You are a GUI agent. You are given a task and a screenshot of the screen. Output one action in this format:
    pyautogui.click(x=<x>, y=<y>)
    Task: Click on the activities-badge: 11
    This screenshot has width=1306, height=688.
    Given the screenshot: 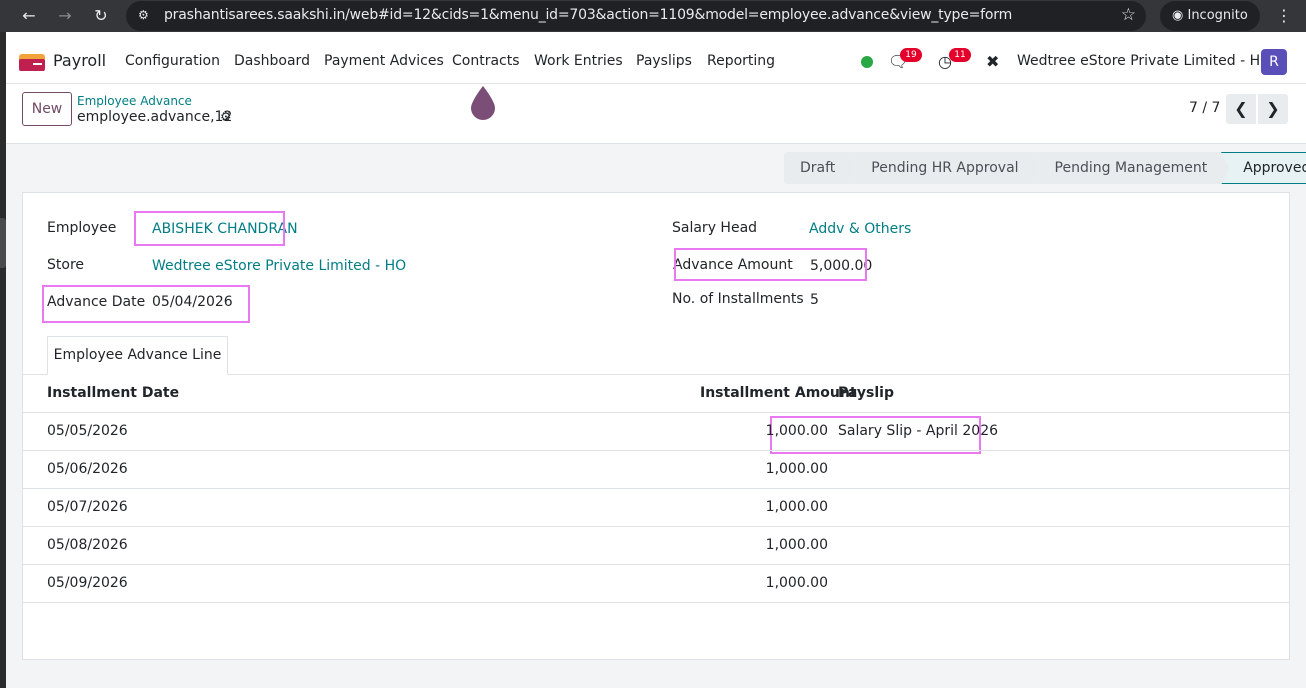 What is the action you would take?
    pyautogui.click(x=960, y=55)
    